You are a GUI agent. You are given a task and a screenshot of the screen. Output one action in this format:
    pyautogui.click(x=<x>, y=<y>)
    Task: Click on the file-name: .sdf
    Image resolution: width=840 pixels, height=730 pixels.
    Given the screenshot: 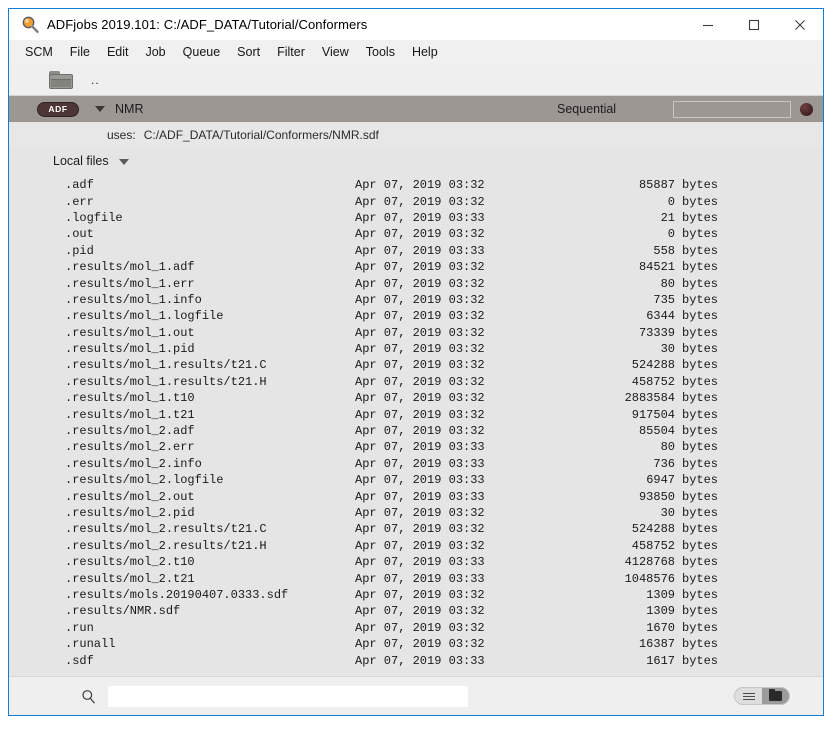 What is the action you would take?
    pyautogui.click(x=79, y=660)
    